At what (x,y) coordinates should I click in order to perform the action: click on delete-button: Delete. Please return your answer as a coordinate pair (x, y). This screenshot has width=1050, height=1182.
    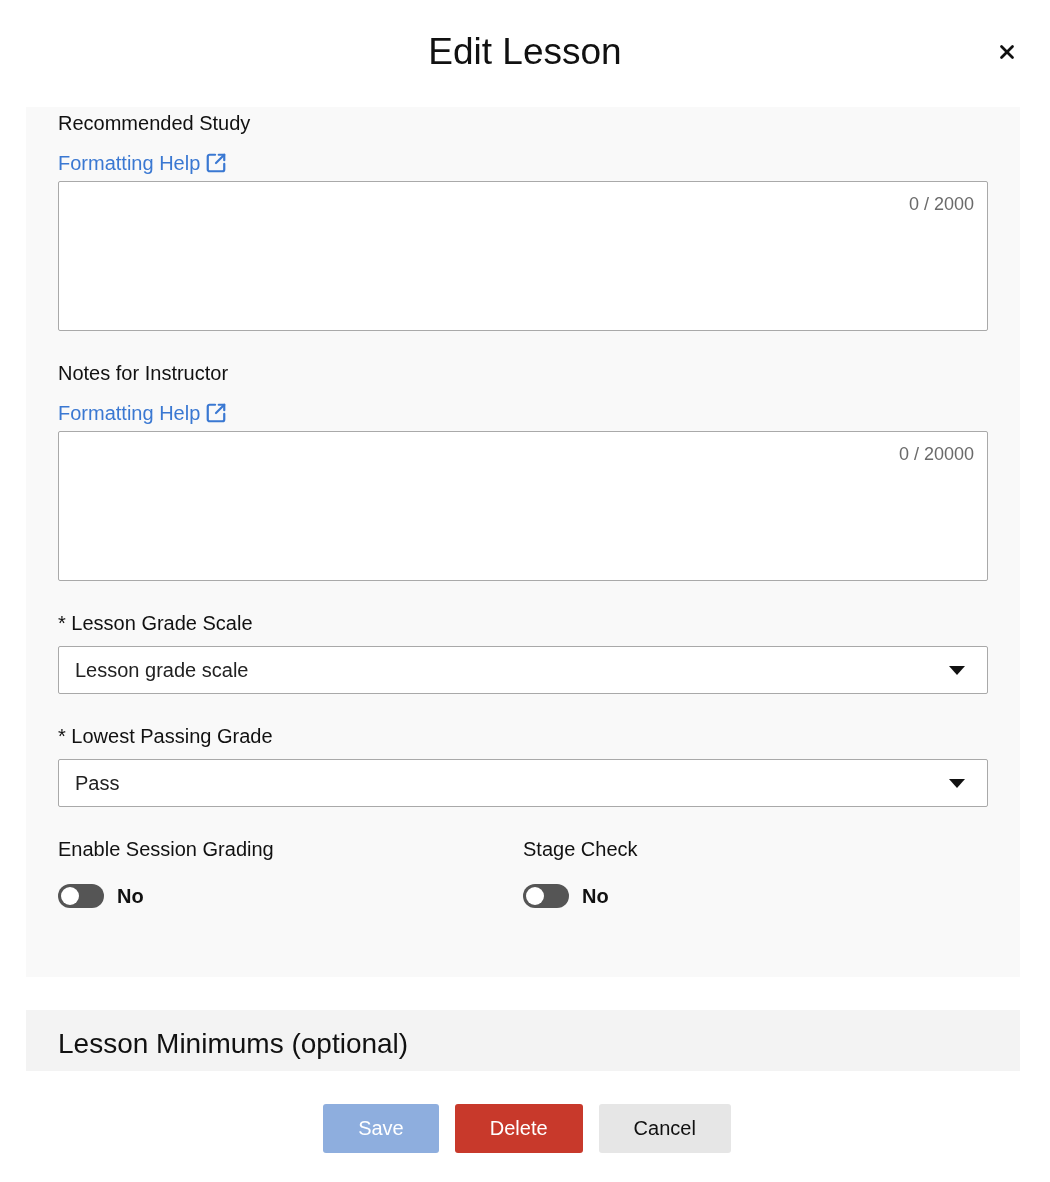
    Looking at the image, I should click on (518, 1128).